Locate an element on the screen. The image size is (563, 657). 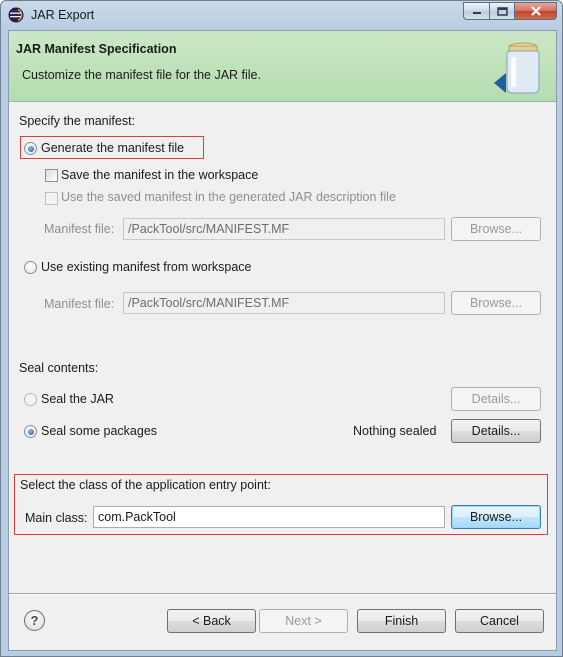
reuse-manifest-checkbox is located at coordinates (51, 198).